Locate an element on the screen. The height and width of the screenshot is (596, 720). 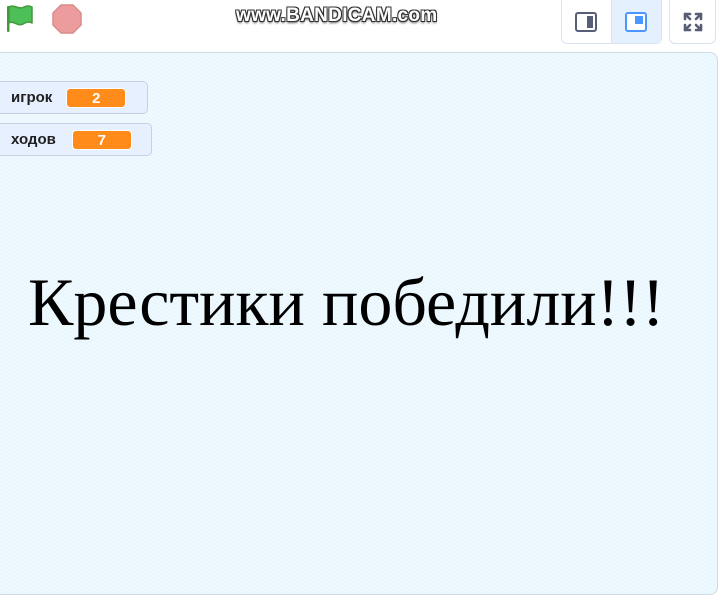
normal-stage-icon is located at coordinates (636, 21).